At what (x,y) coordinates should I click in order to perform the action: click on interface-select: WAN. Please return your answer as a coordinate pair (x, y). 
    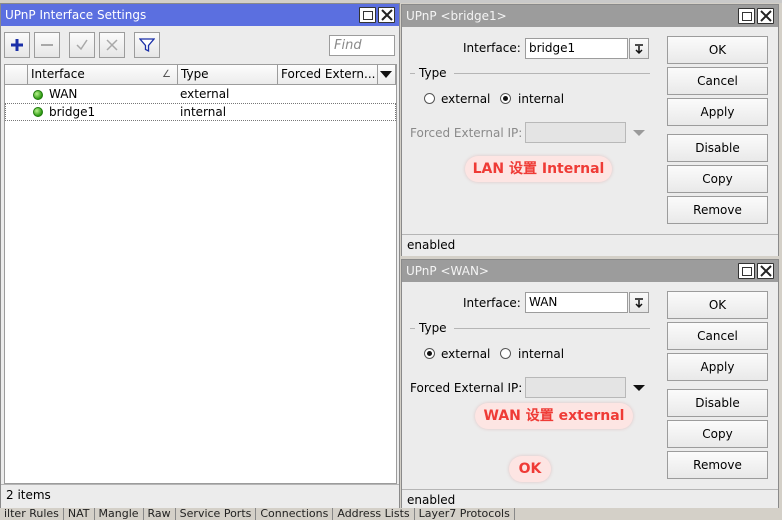
    Looking at the image, I should click on (576, 302).